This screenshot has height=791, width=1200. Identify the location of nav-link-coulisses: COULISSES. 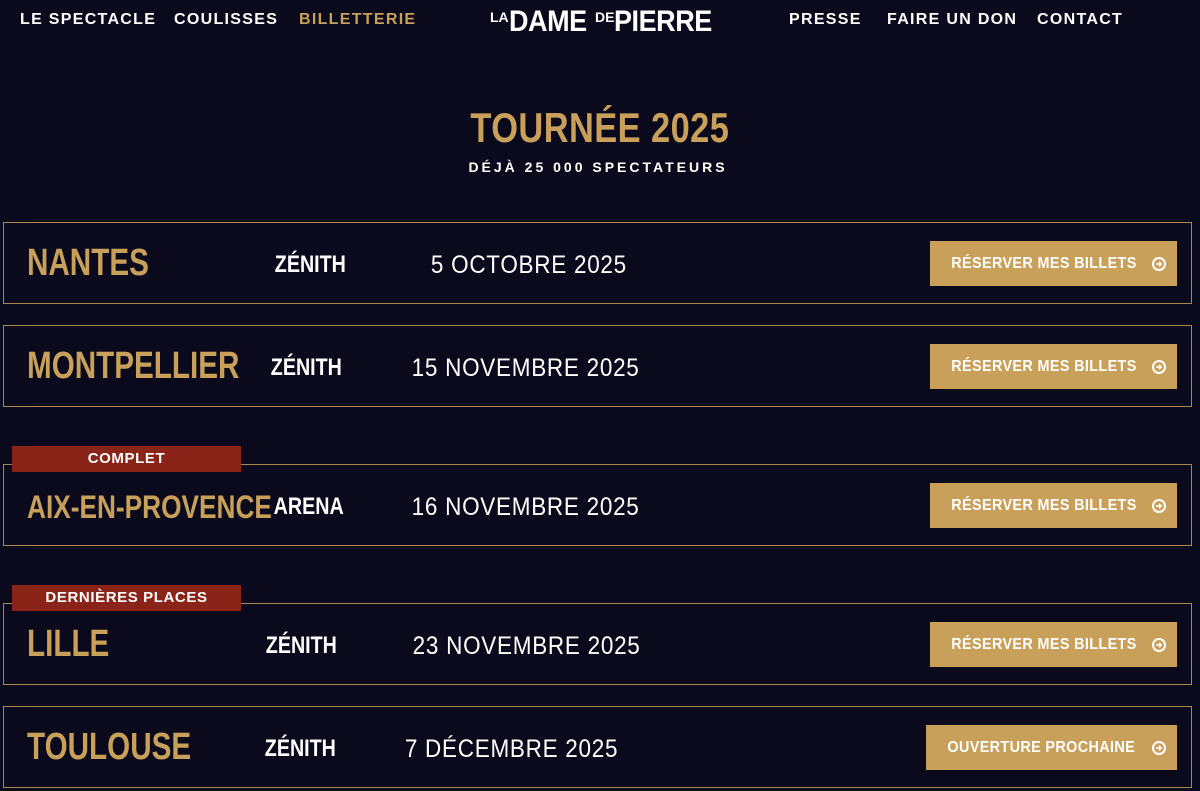
(226, 20).